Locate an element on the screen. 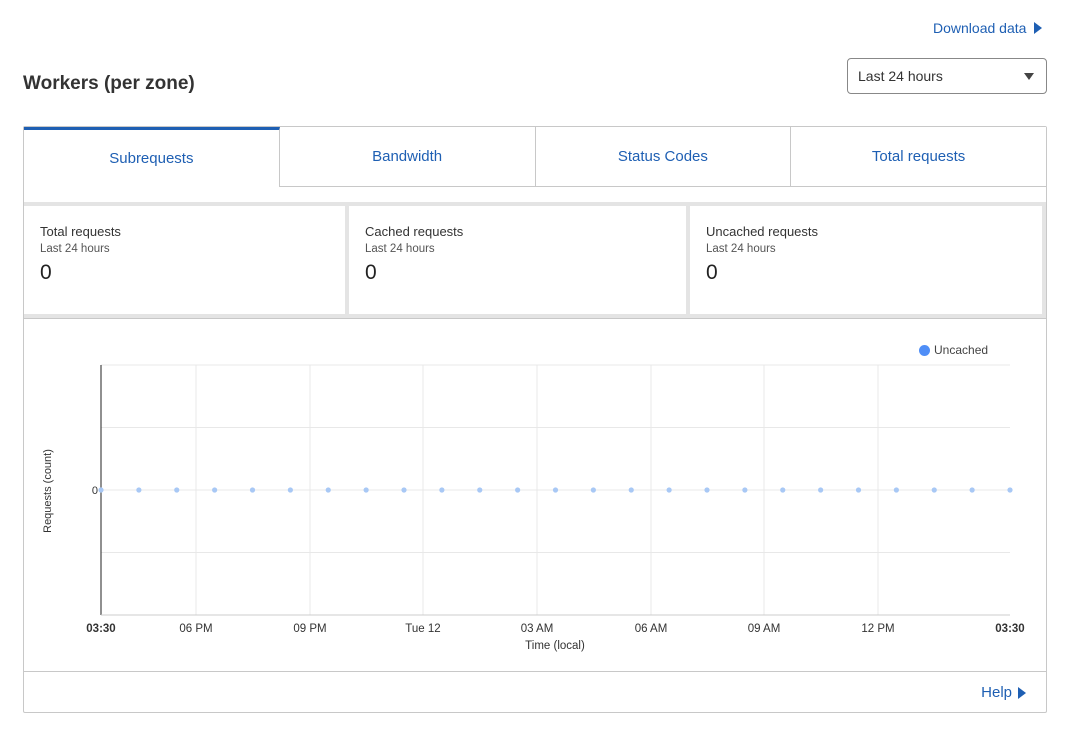  card-footer: Help is located at coordinates (535, 691).